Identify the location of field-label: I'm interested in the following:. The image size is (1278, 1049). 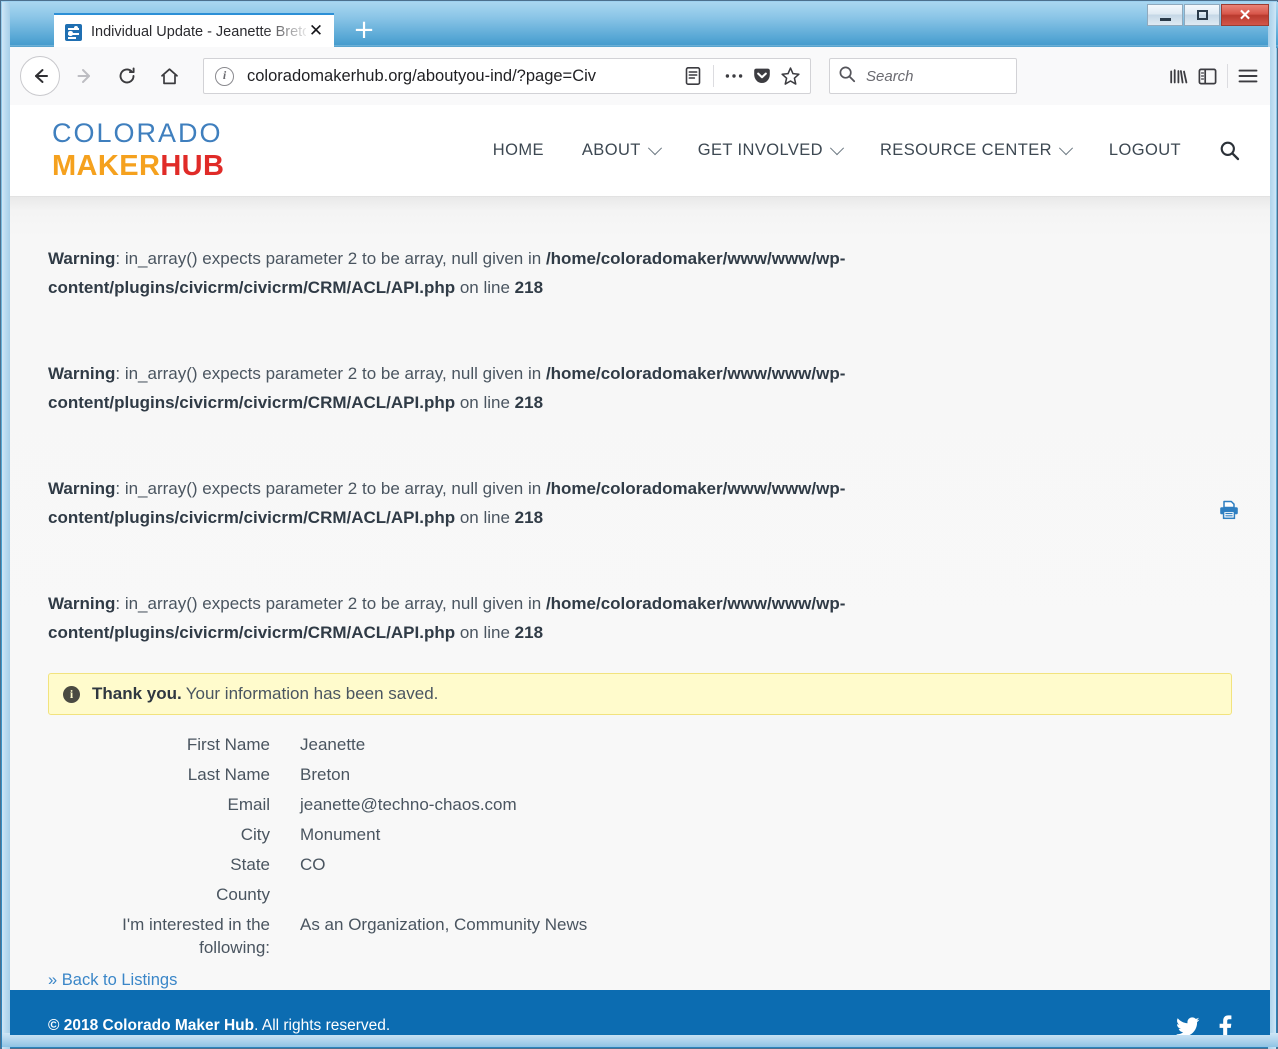
(196, 936).